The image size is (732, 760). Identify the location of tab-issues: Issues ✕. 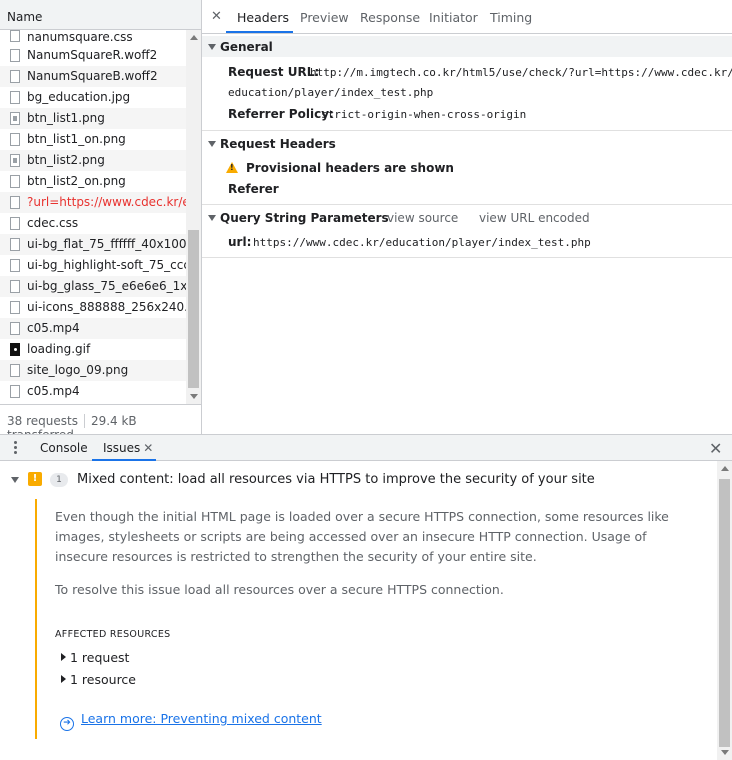
(128, 448).